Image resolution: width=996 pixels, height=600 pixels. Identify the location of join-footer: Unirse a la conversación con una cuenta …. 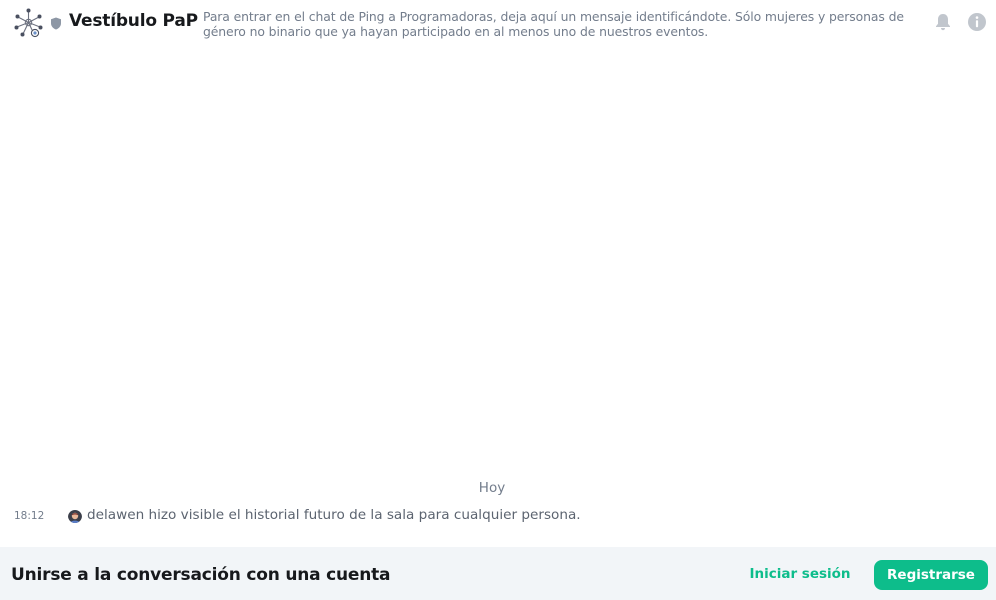
(498, 573).